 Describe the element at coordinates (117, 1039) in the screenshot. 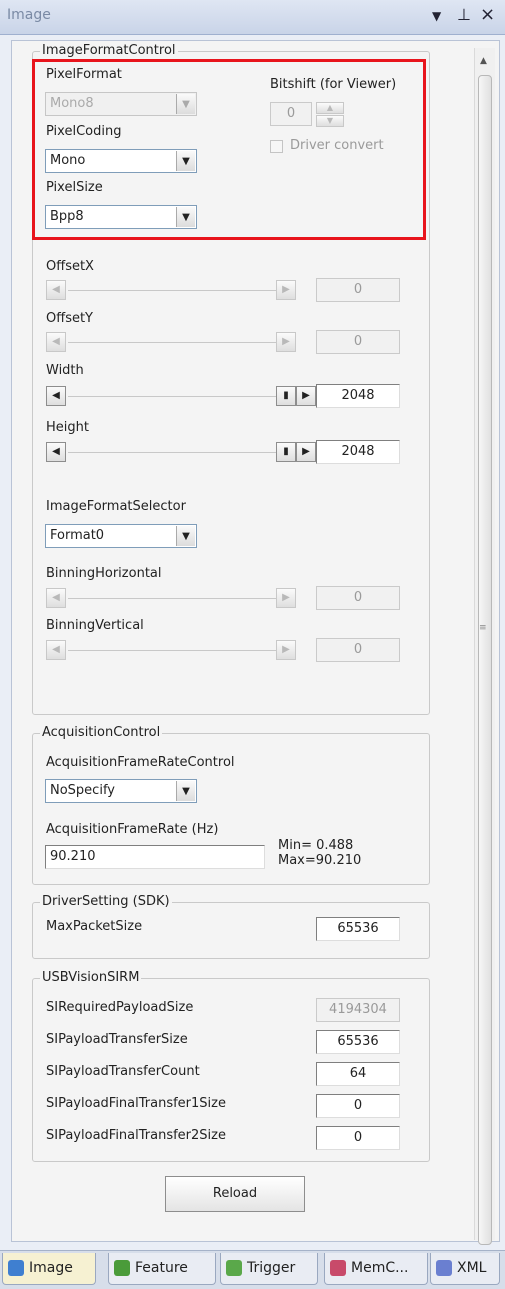

I see `usb-row-label: SIPayloadTransferSize` at that location.